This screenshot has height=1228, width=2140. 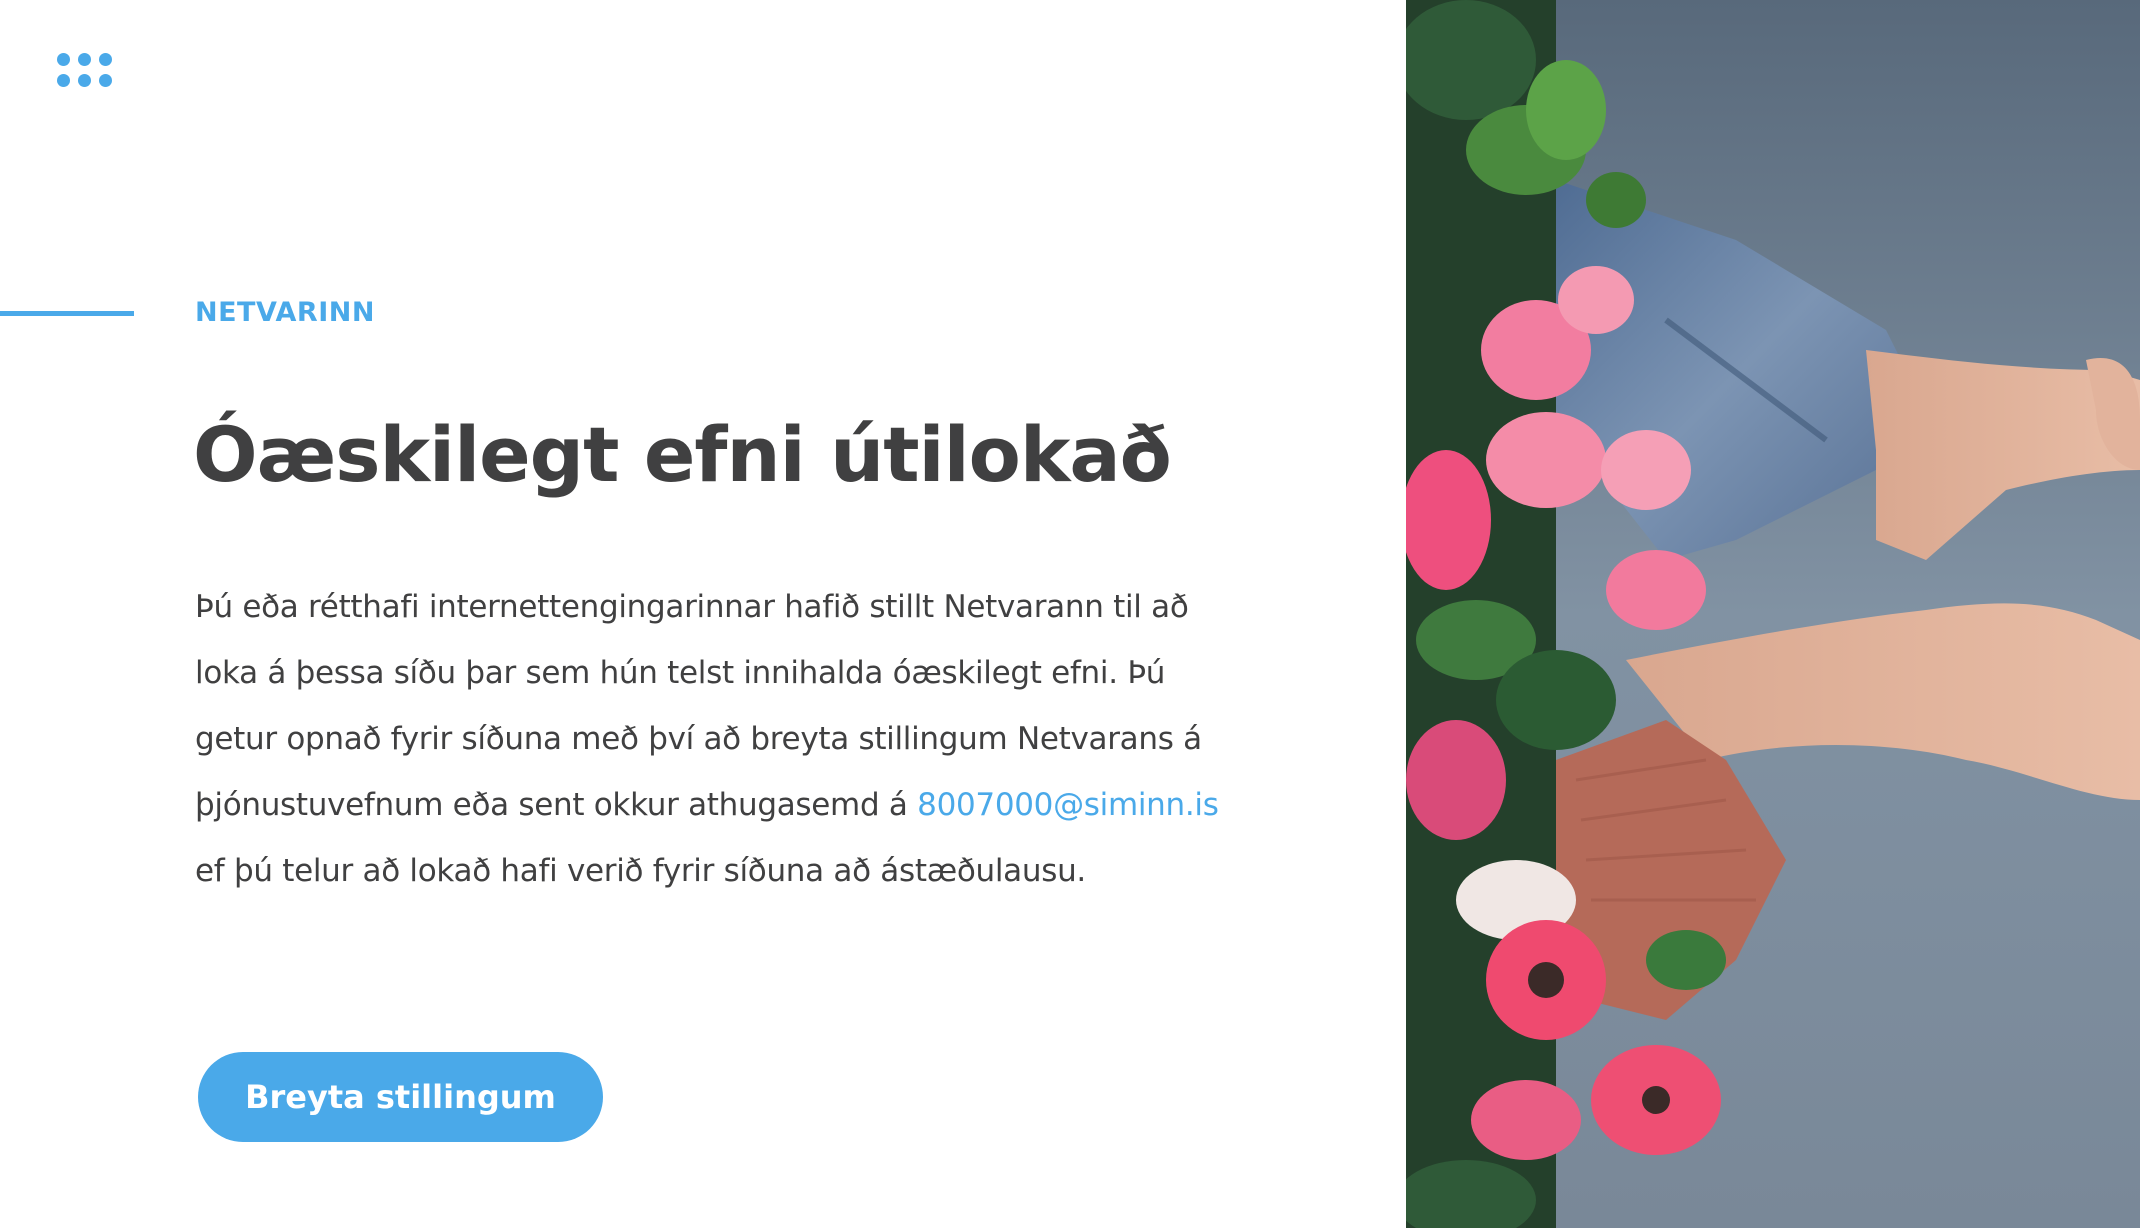 What do you see at coordinates (67, 313) in the screenshot?
I see `accent-divider` at bounding box center [67, 313].